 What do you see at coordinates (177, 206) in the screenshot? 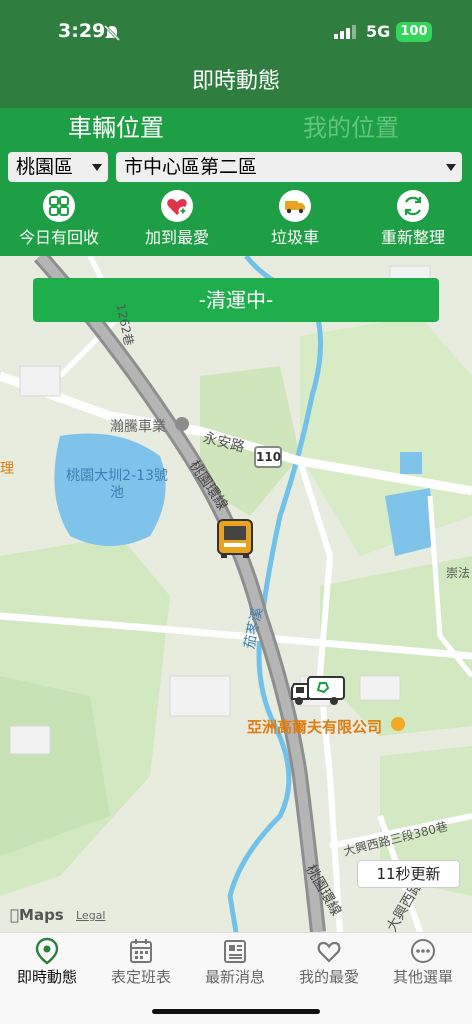
I see `heart-add-icon` at bounding box center [177, 206].